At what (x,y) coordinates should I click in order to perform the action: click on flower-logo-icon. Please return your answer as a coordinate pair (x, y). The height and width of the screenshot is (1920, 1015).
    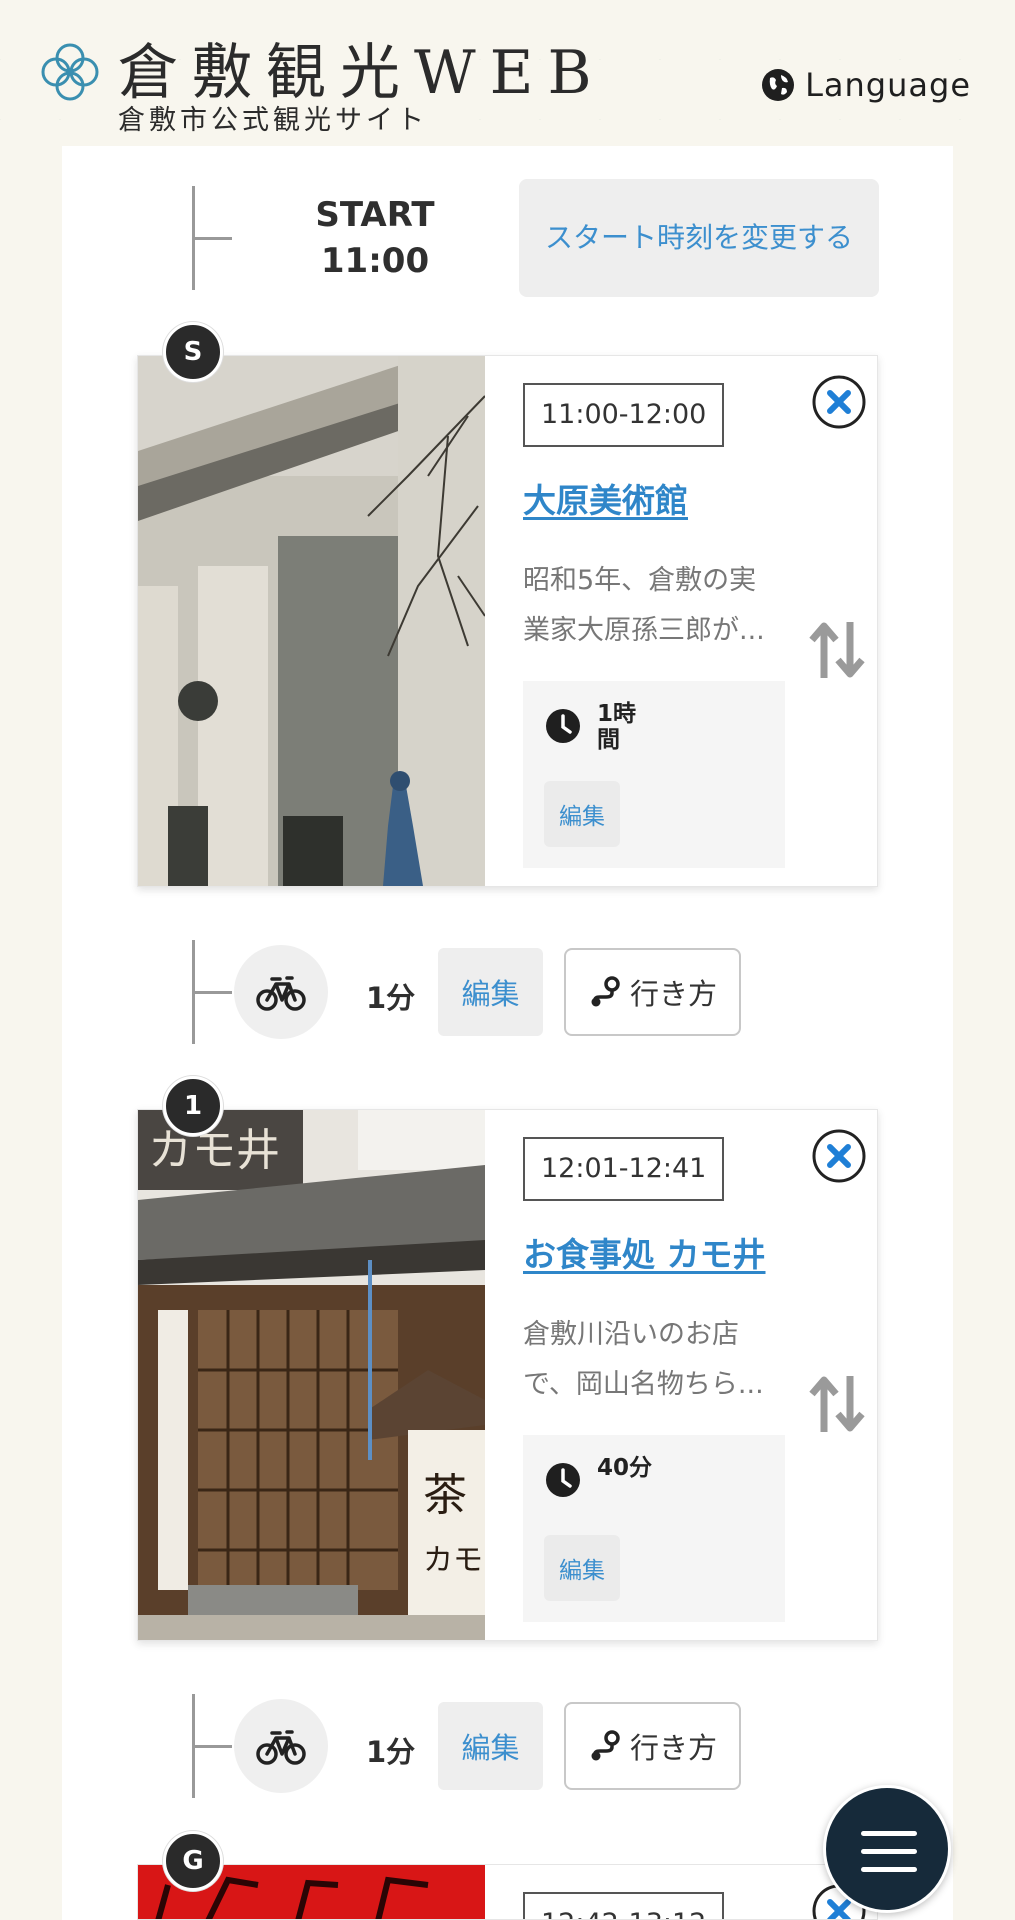
    Looking at the image, I should click on (70, 72).